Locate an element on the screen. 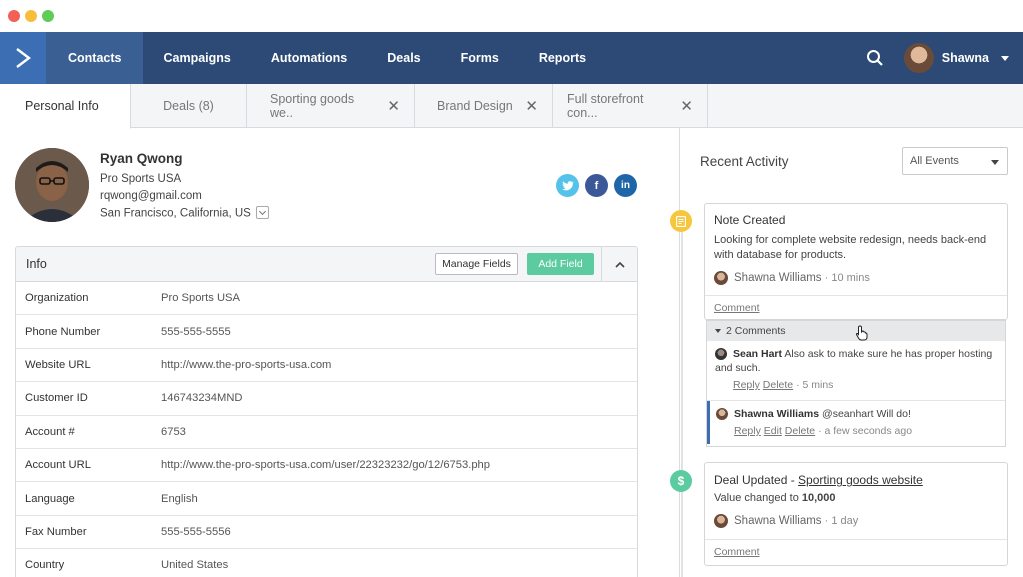 The width and height of the screenshot is (1023, 577). info-row-label: Customer ID is located at coordinates (56, 398).